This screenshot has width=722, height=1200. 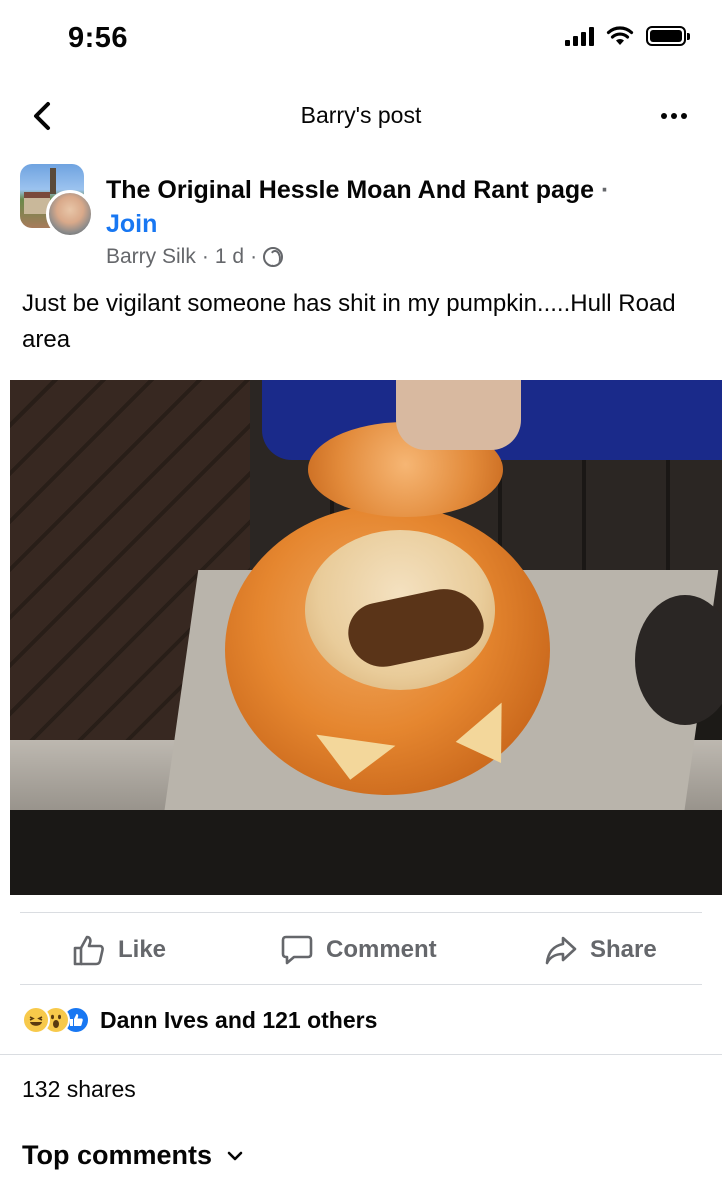 I want to click on reactions-summary: Dann Ives and 121 others, so click(x=199, y=1020).